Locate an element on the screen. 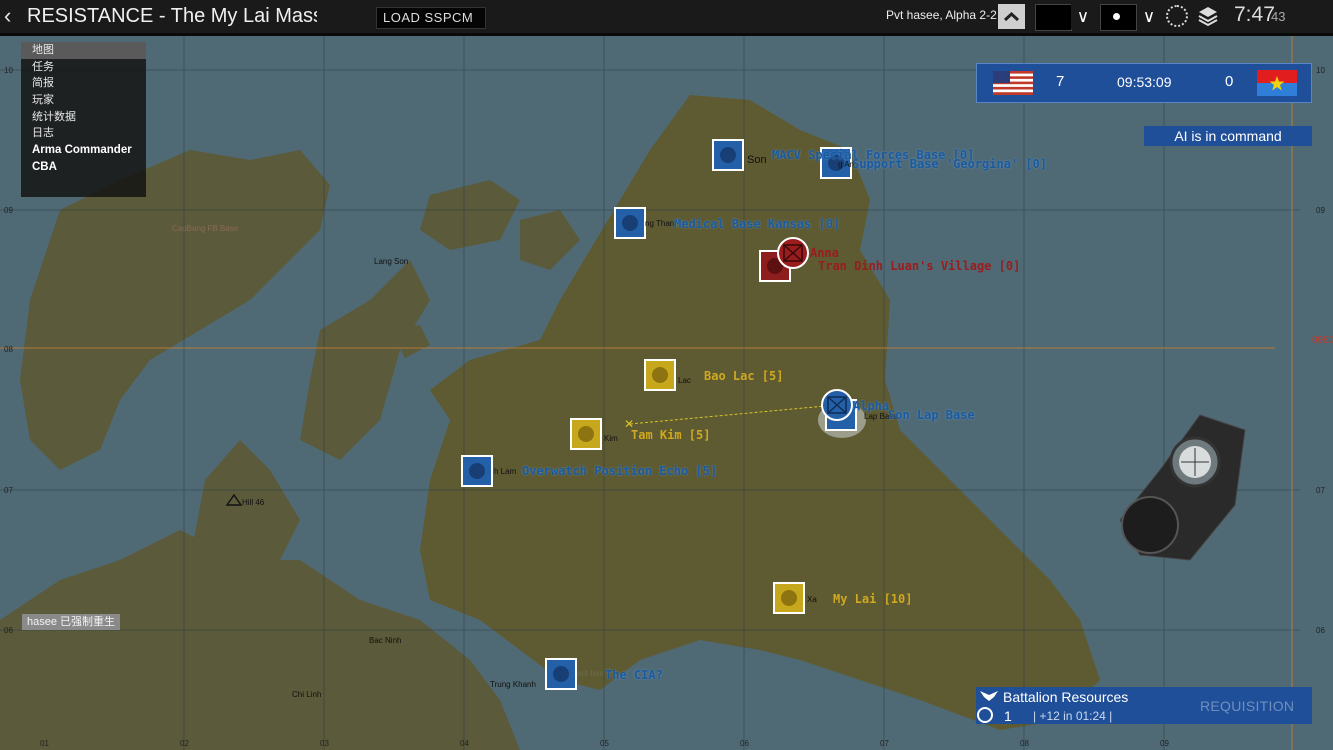 This screenshot has width=1333, height=750. us-flag-icon is located at coordinates (1013, 83).